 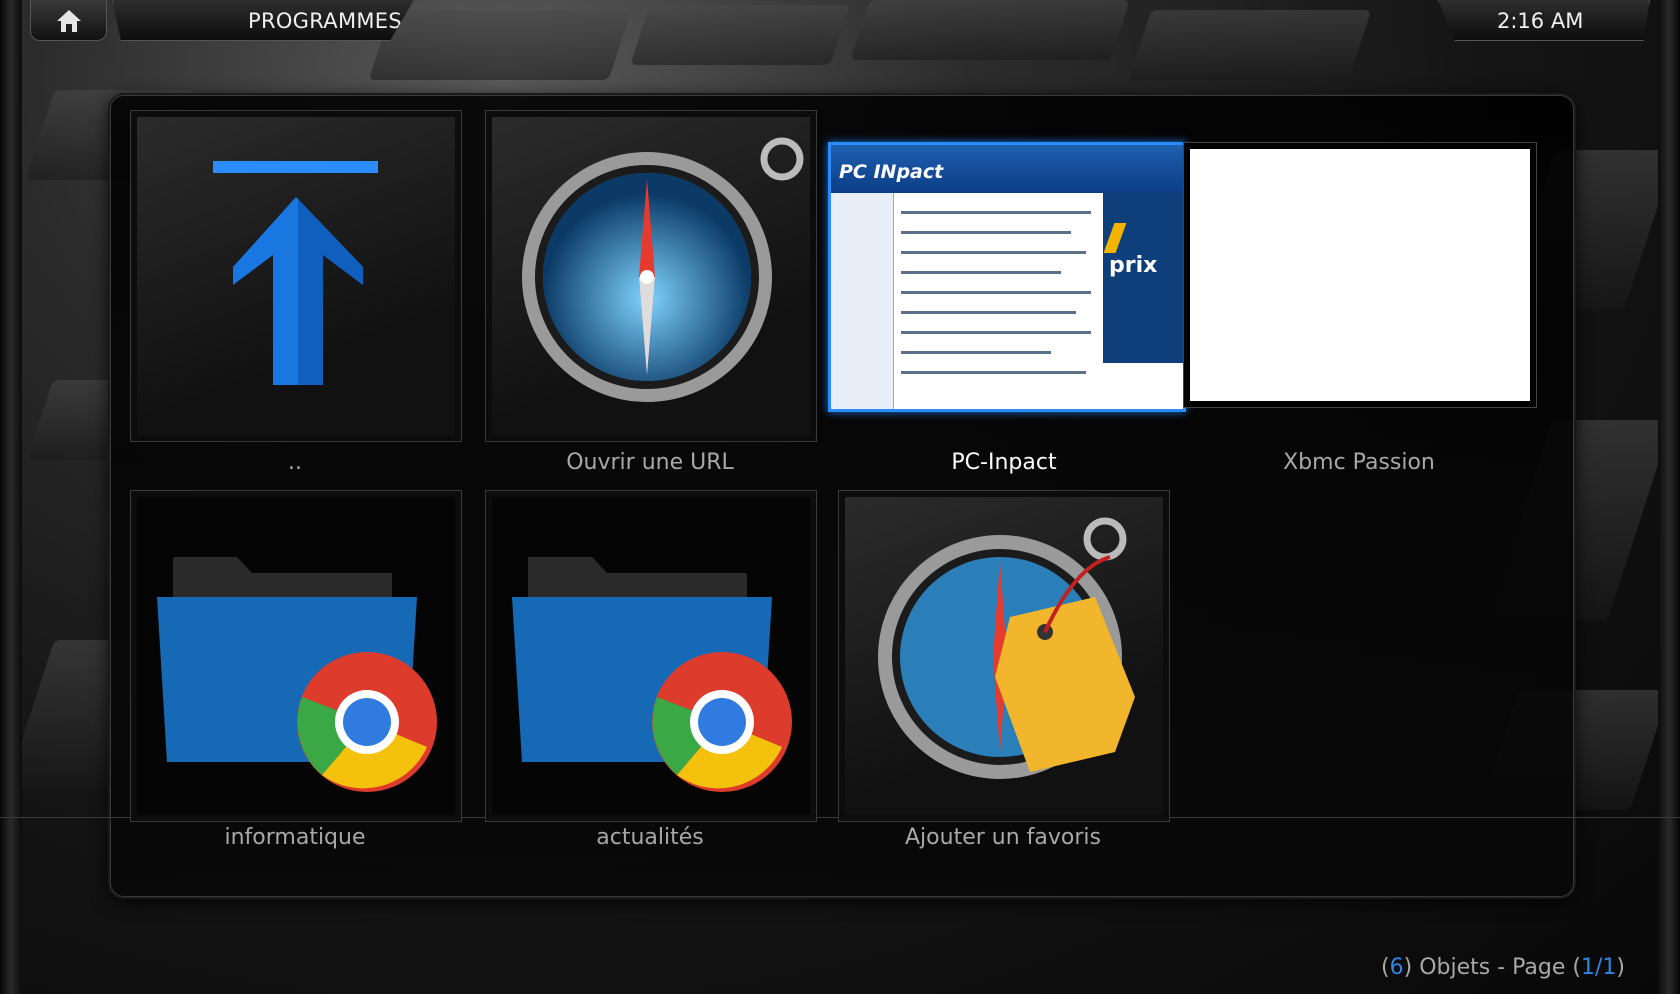 I want to click on left-frame, so click(x=11, y=497).